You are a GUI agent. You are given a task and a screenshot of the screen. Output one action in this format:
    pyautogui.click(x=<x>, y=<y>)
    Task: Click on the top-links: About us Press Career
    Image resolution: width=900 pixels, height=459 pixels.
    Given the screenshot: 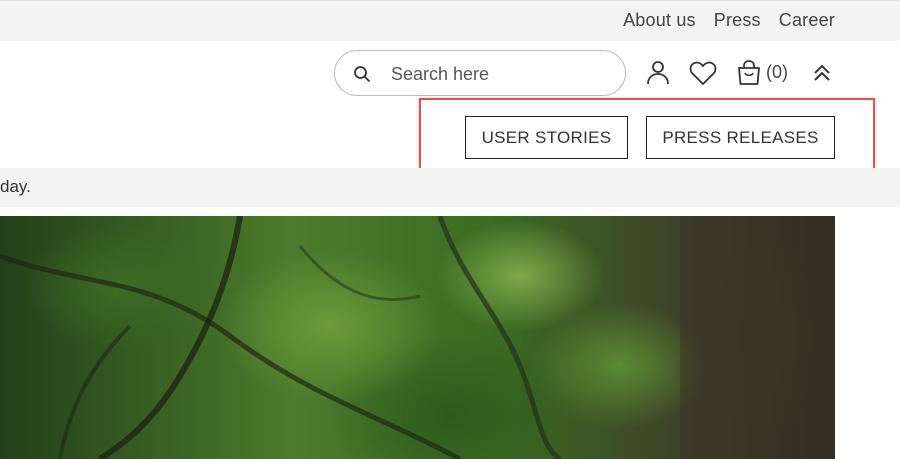 What is the action you would take?
    pyautogui.click(x=729, y=20)
    